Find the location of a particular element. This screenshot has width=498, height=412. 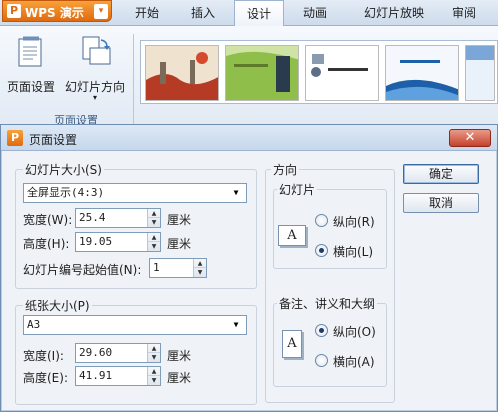

notes-orientation-title: 备注、讲义和大纲 is located at coordinates (327, 303).